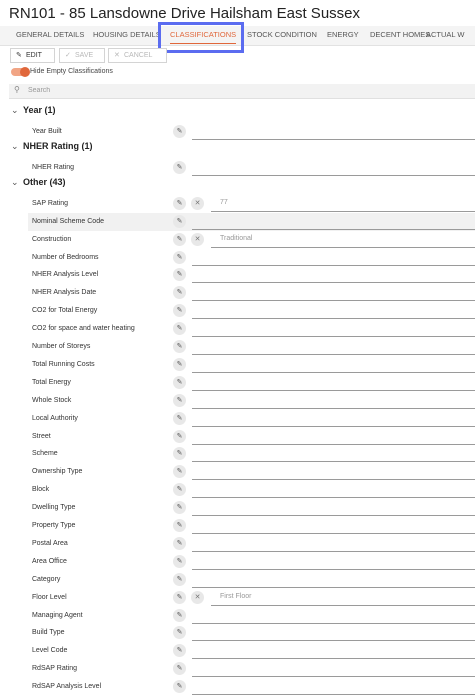 This screenshot has width=475, height=697. Describe the element at coordinates (32, 55) in the screenshot. I see `edit-button: ✎ EDIT` at that location.